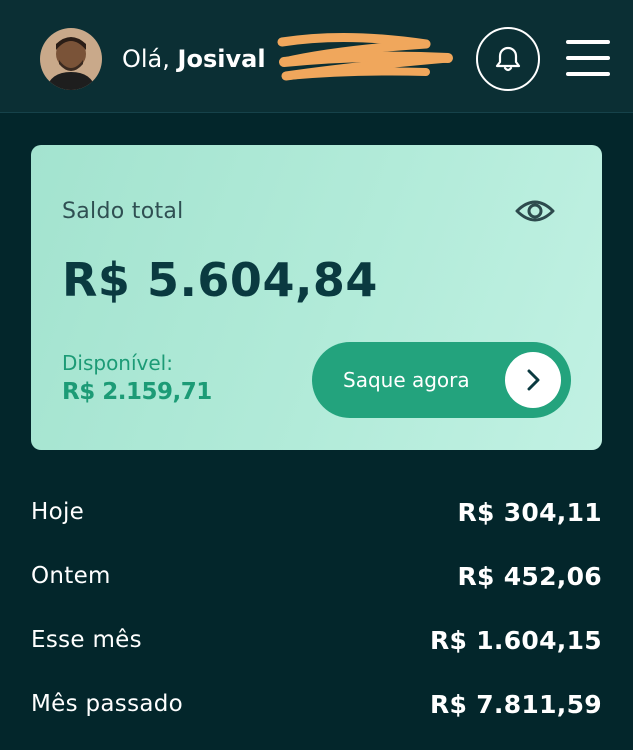 This screenshot has width=633, height=750. Describe the element at coordinates (406, 380) in the screenshot. I see `withdraw-button-label: Saque agora` at that location.